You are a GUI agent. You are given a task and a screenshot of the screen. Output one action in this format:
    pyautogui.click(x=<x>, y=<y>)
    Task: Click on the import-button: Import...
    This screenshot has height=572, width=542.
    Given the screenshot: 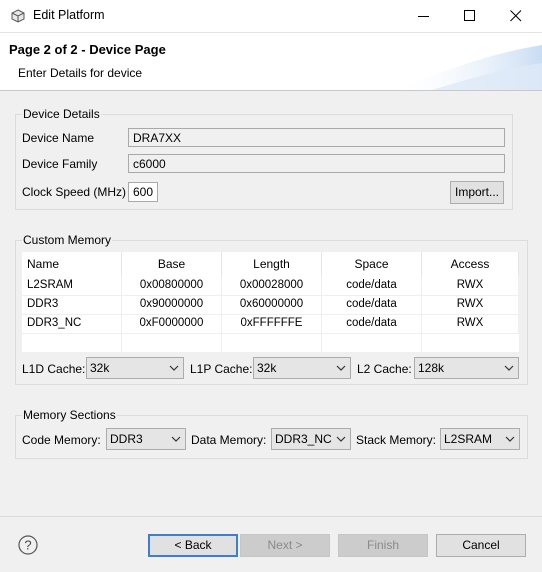 What is the action you would take?
    pyautogui.click(x=477, y=192)
    